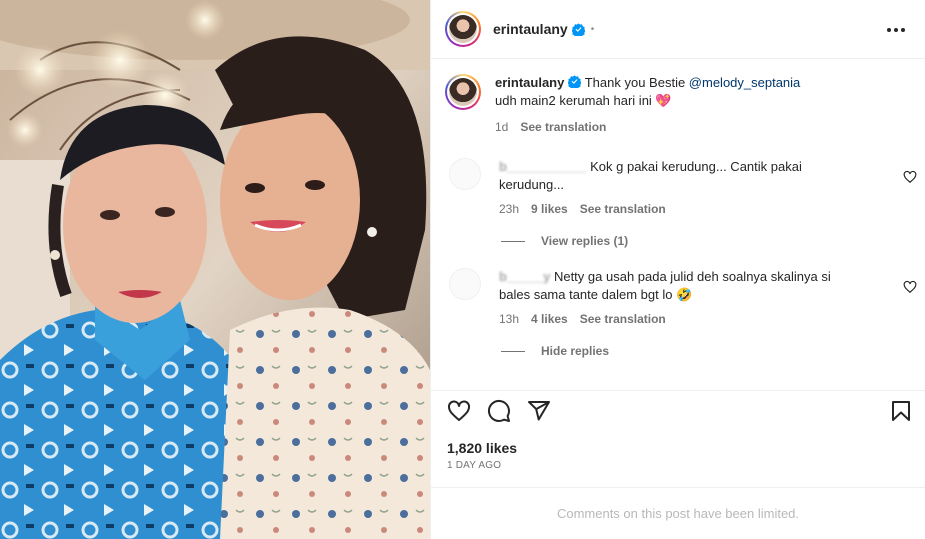 This screenshot has height=539, width=925. Describe the element at coordinates (575, 351) in the screenshot. I see `hide-replies-label: Hide replies` at that location.